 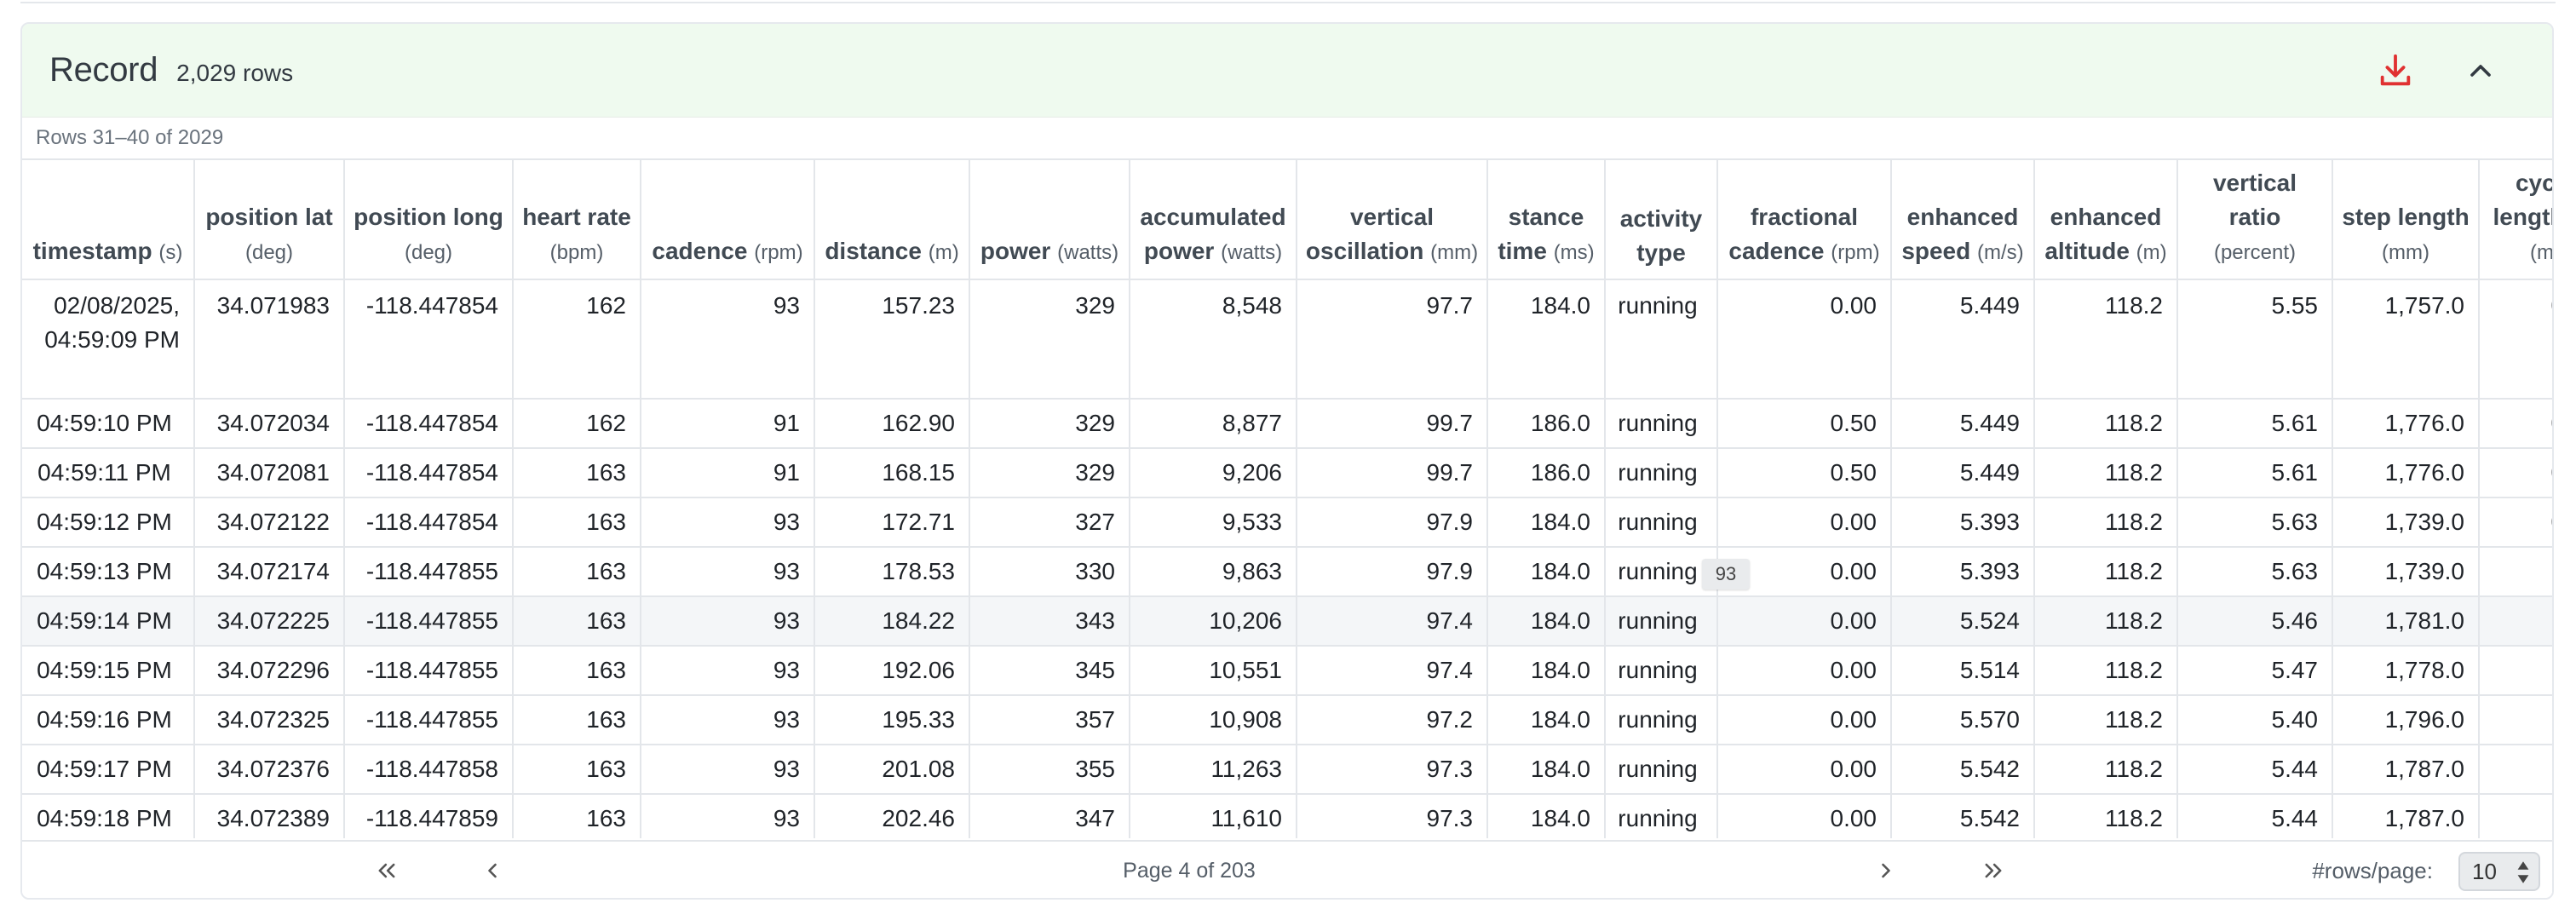 I want to click on column-header: stance time (ms), so click(x=1546, y=220).